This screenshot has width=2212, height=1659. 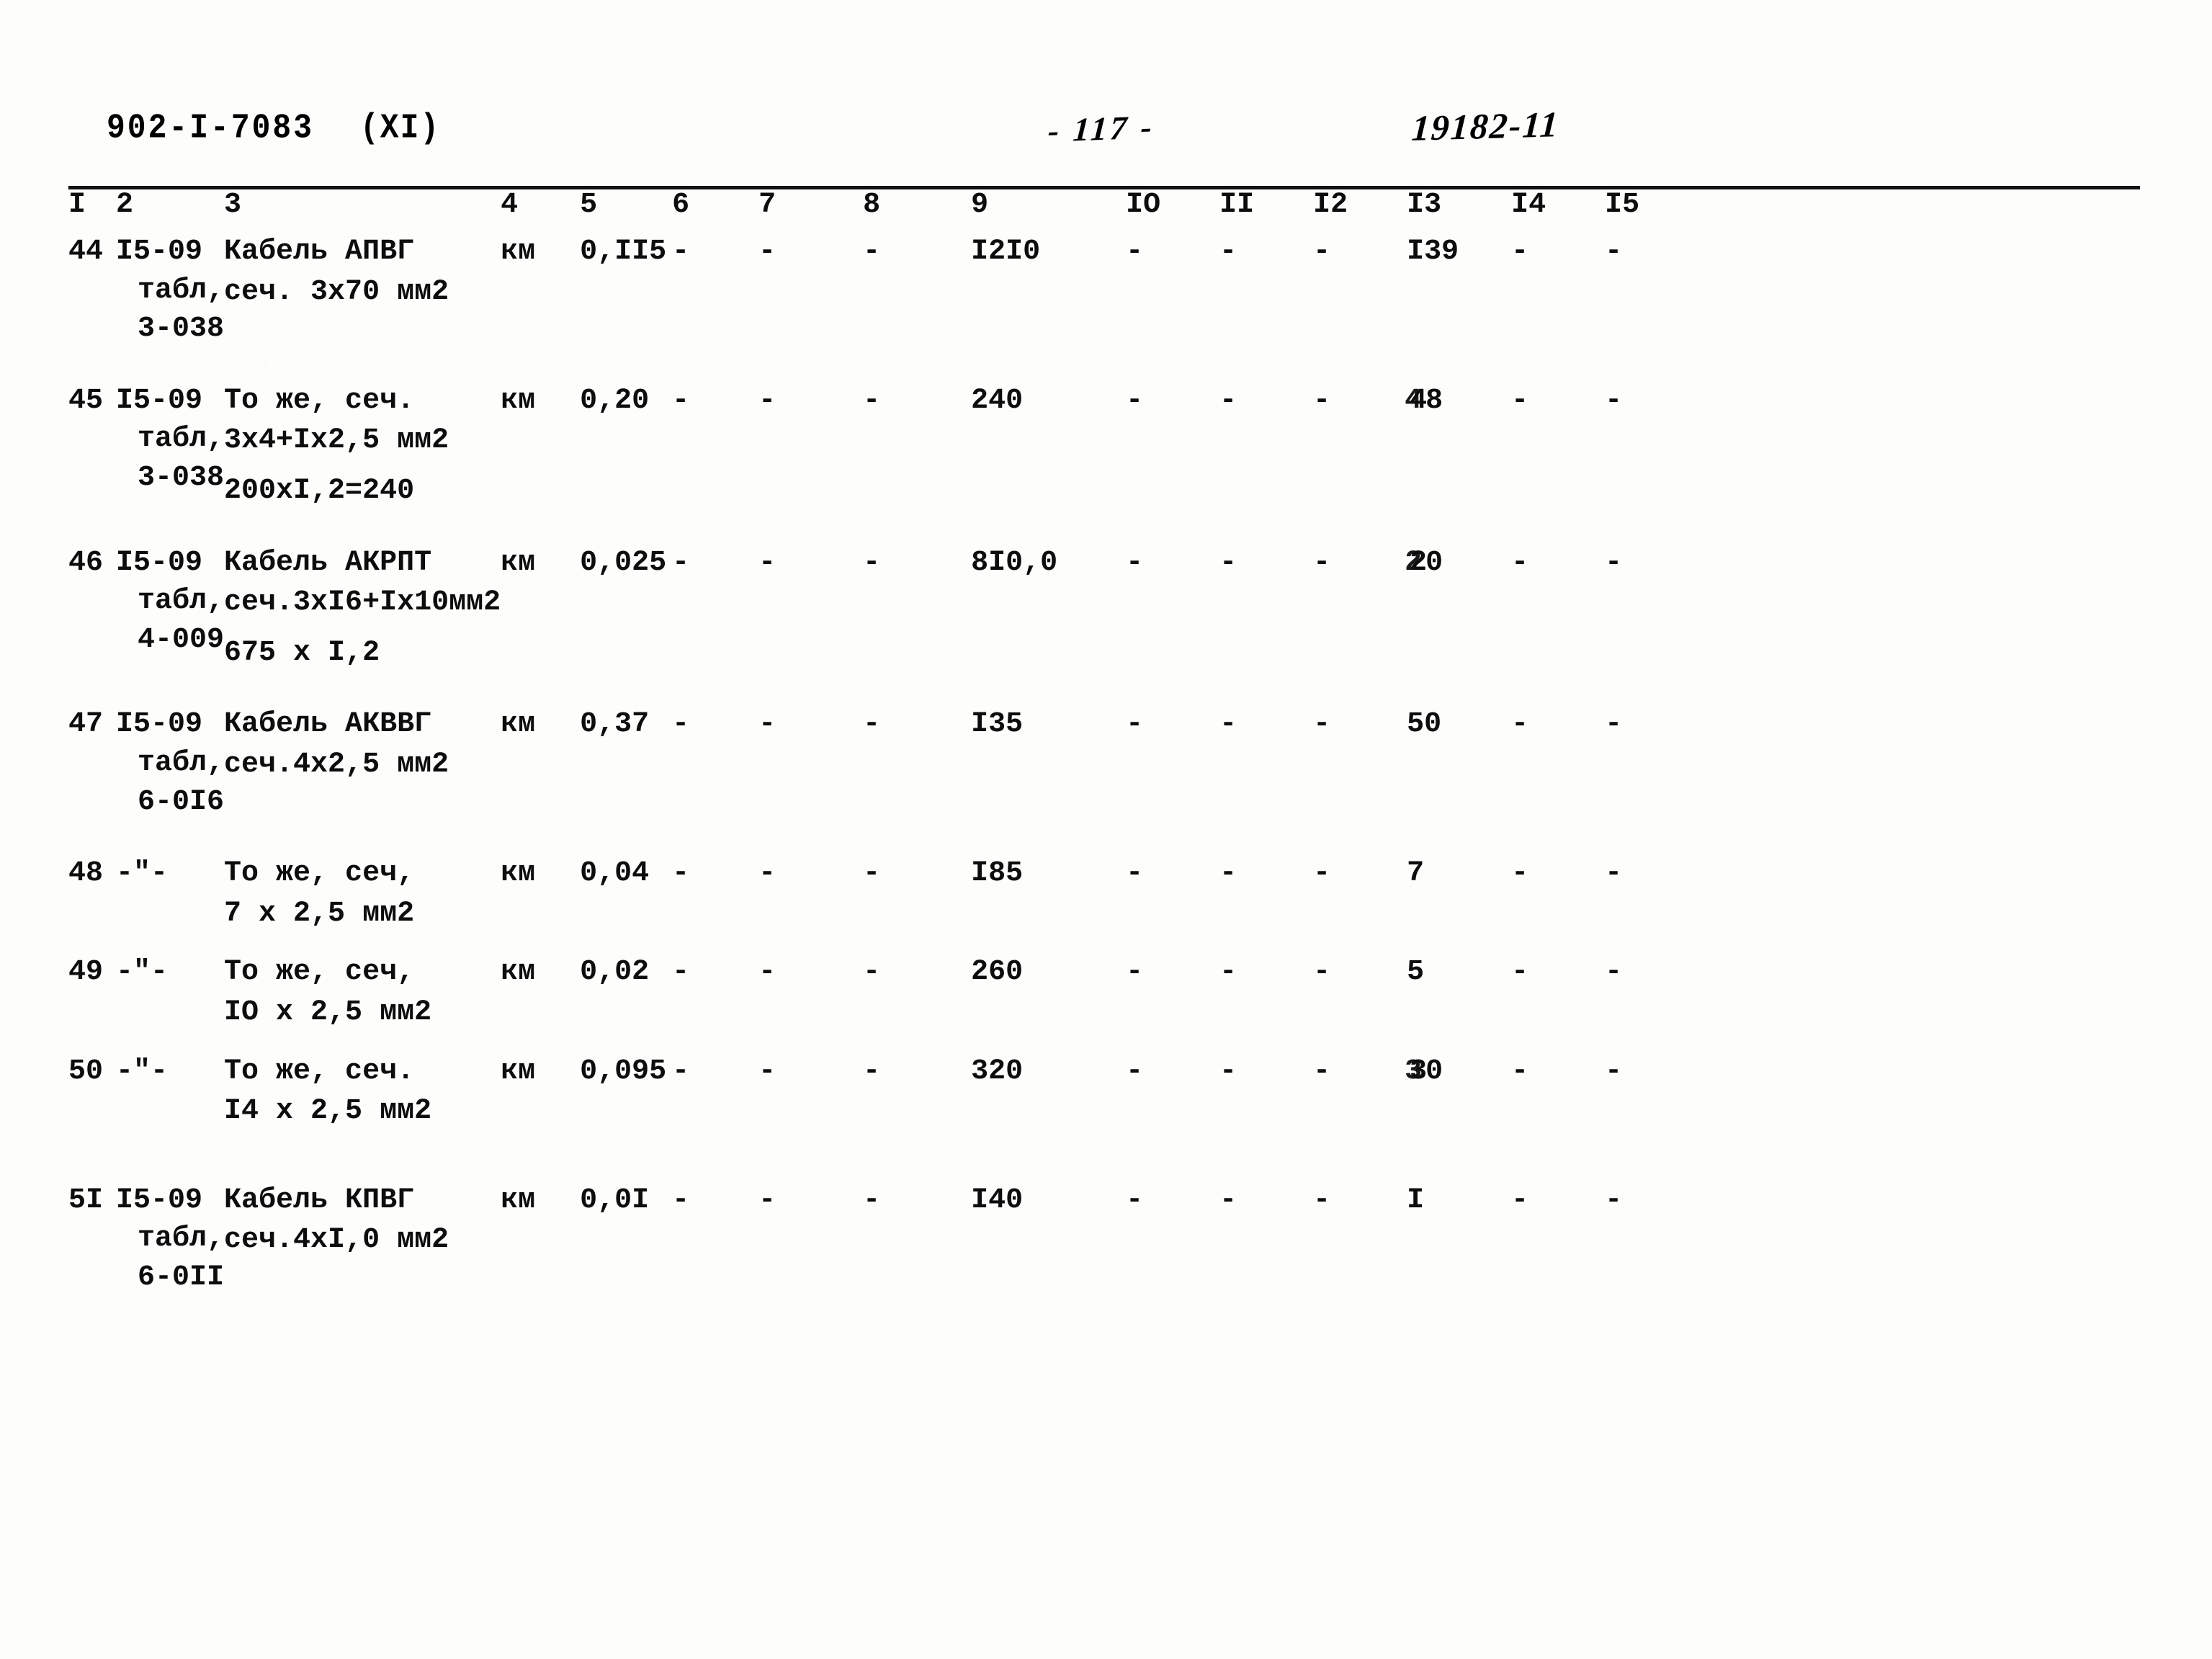 What do you see at coordinates (362, 746) in the screenshot?
I see `item-description: Кабель АКВВГ сеч.4х2,5 мм2` at bounding box center [362, 746].